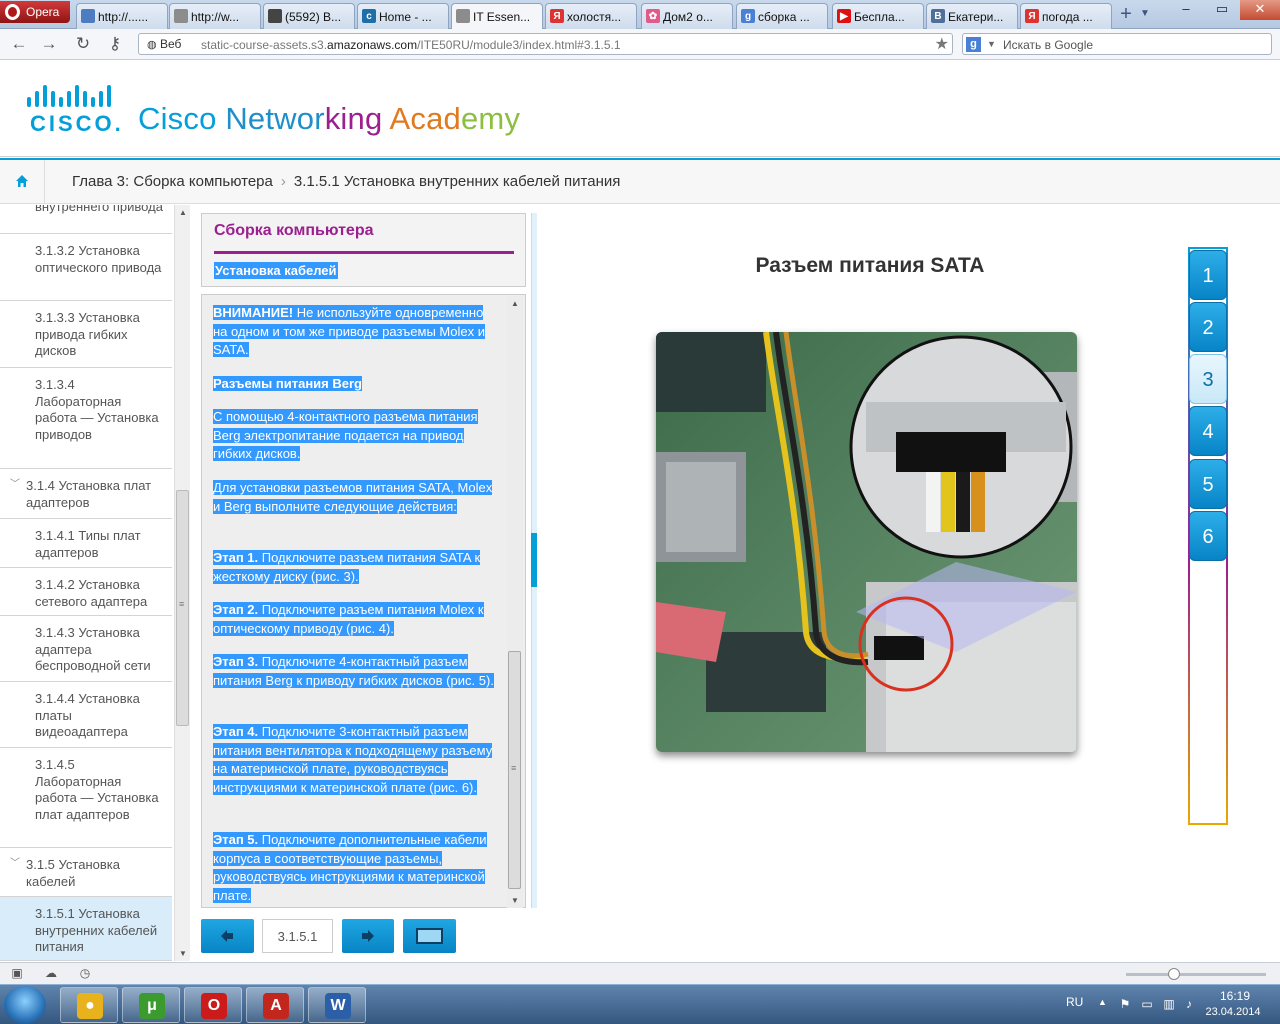  I want to click on maximize-button: ▭, so click(1222, 10).